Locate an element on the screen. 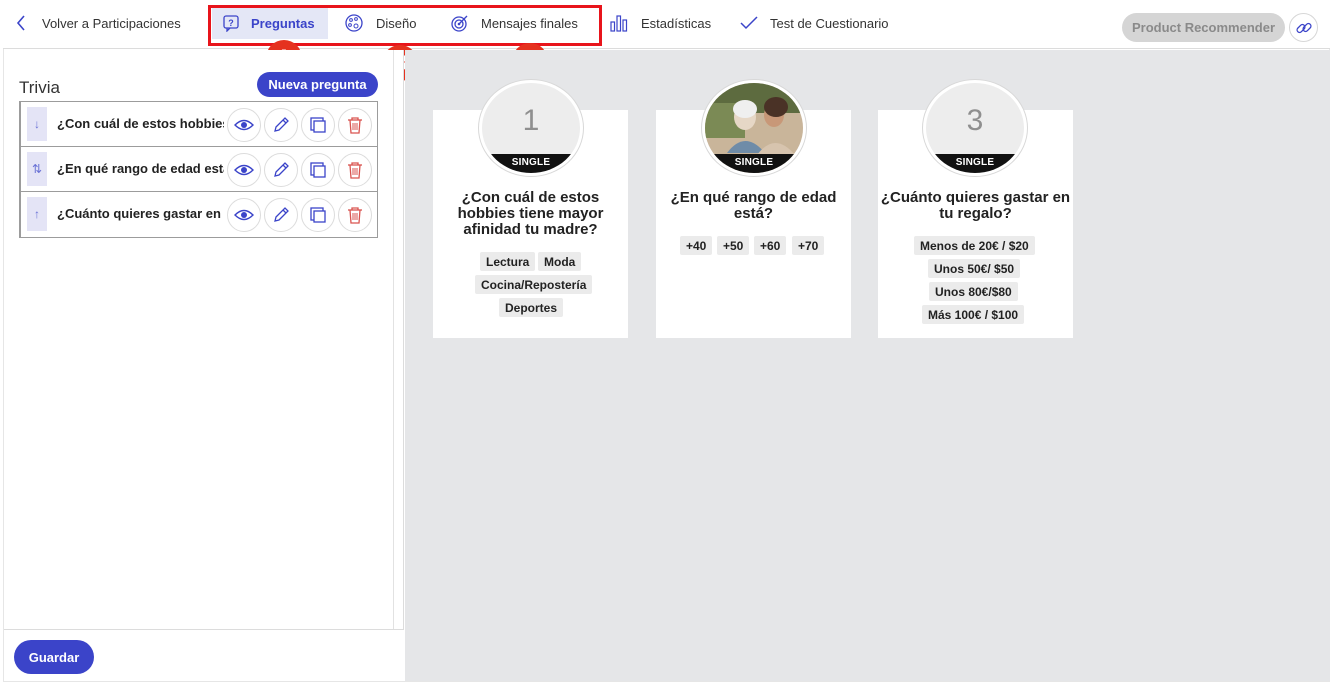 Image resolution: width=1333 pixels, height=685 pixels. back-to-participations-link: Volver a Participaciones is located at coordinates (98, 23).